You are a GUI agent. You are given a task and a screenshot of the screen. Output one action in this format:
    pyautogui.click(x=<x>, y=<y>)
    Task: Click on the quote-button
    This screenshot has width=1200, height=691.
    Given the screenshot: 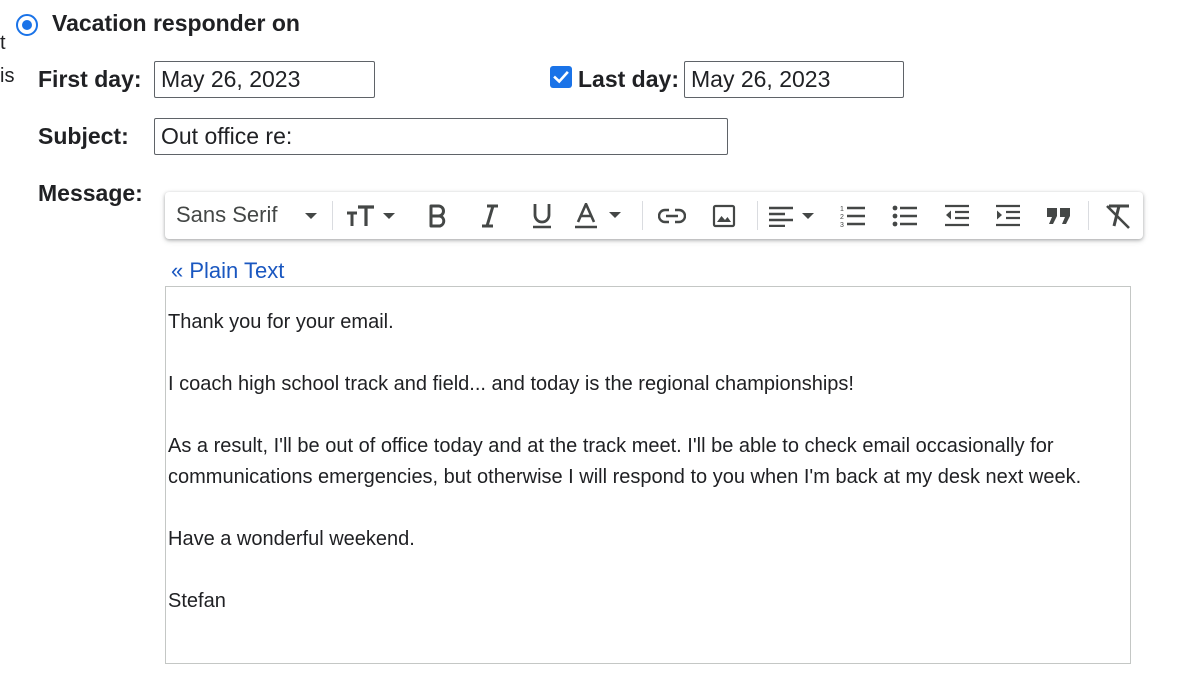 What is the action you would take?
    pyautogui.click(x=1059, y=215)
    